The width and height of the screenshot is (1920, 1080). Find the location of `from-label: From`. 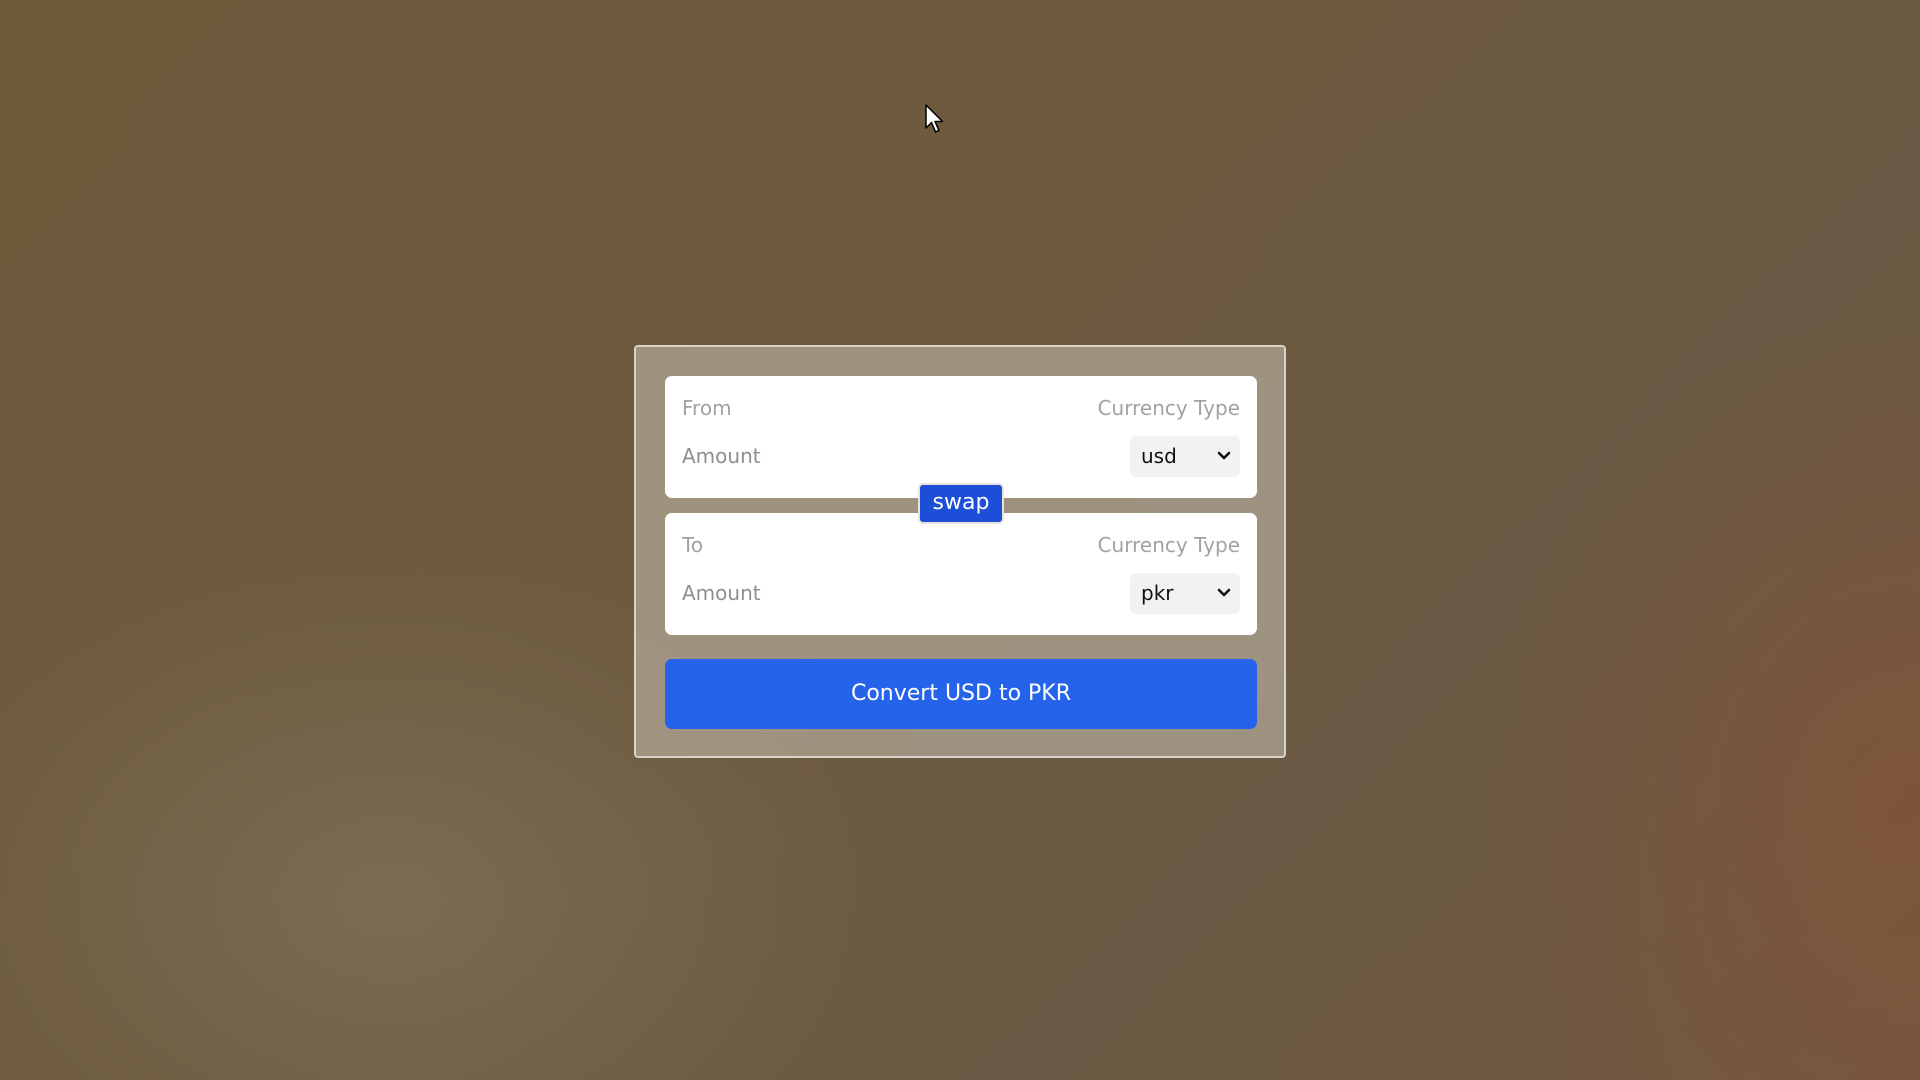

from-label: From is located at coordinates (707, 408).